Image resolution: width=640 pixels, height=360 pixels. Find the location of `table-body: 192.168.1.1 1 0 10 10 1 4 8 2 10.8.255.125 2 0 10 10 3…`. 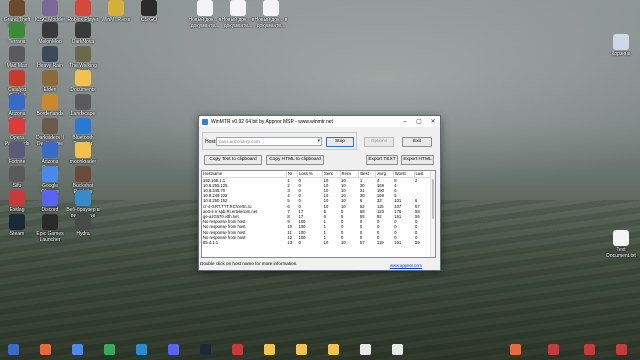

table-body: 192.168.1.1 1 0 10 10 1 4 8 2 10.8.255.125 2 0 10 10 3… is located at coordinates (316, 211).